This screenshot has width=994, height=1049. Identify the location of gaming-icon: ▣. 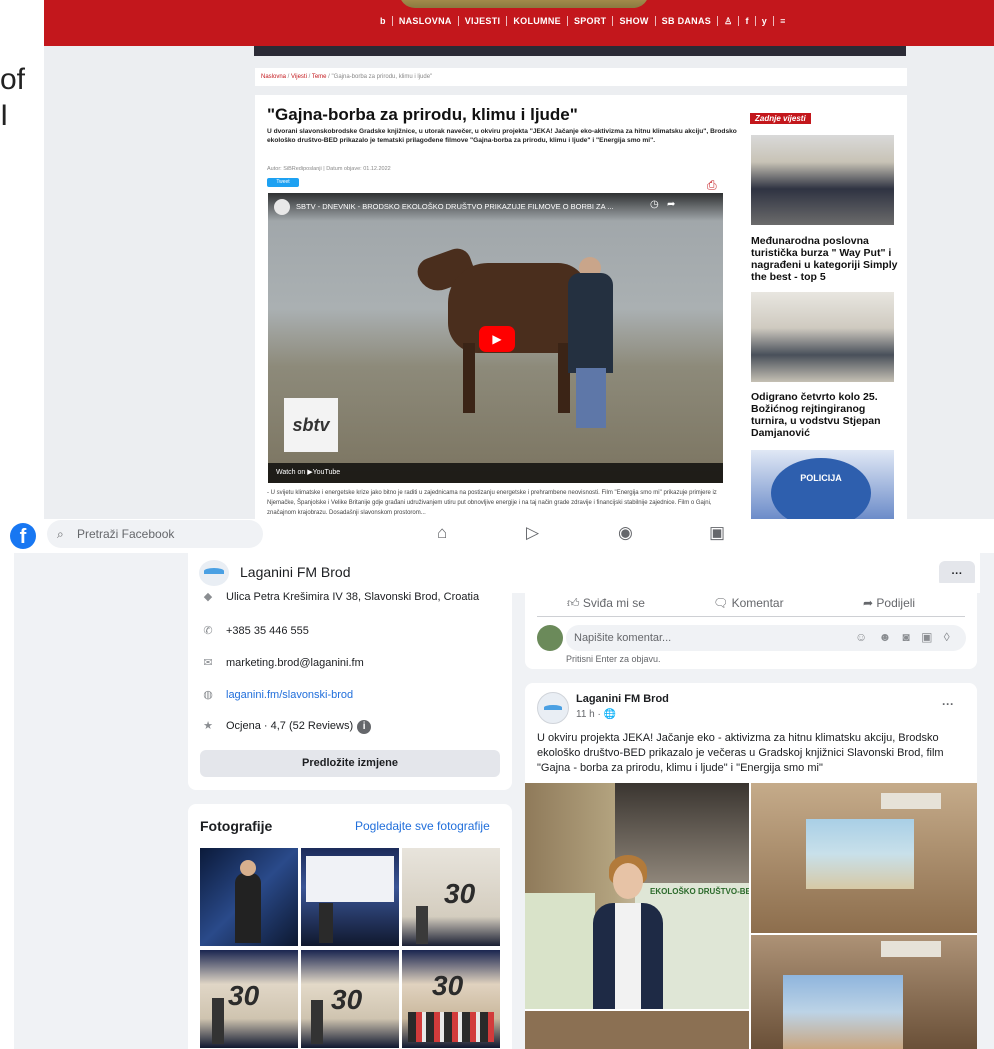
(717, 533).